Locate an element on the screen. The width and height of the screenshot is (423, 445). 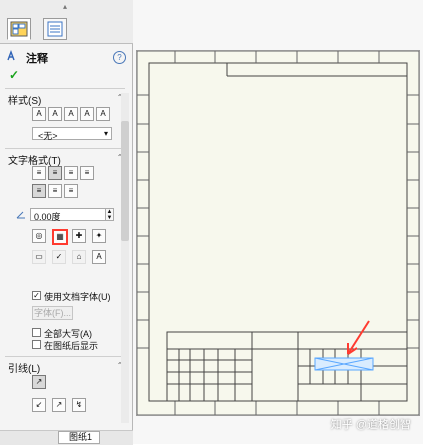
show-after-sheet-label: 在图纸后显示 is located at coordinates (71, 346).